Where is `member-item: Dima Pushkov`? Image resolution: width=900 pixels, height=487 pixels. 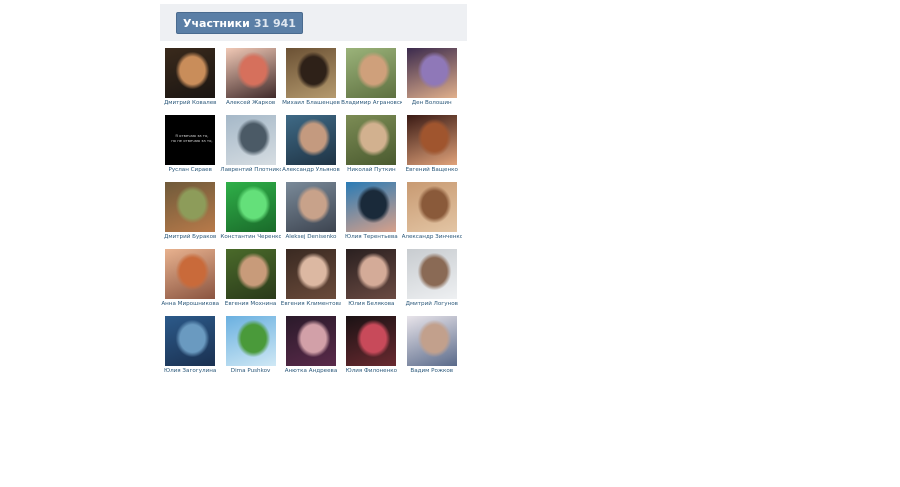 member-item: Dima Pushkov is located at coordinates (250, 349).